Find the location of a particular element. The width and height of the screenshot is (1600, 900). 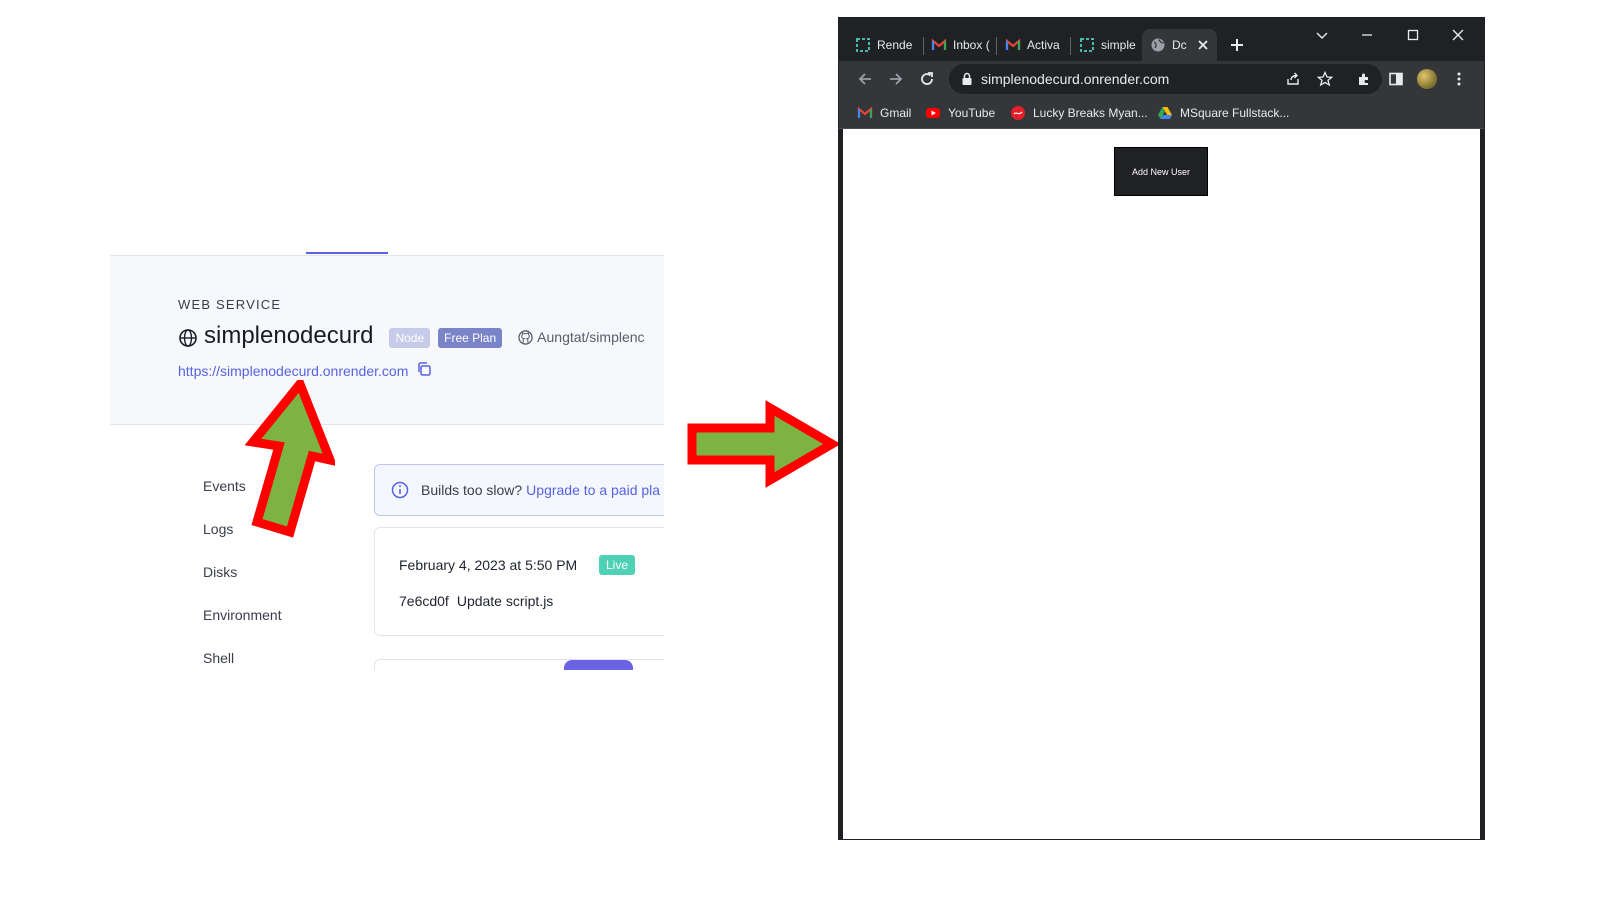

window-close-icon is located at coordinates (1458, 35).